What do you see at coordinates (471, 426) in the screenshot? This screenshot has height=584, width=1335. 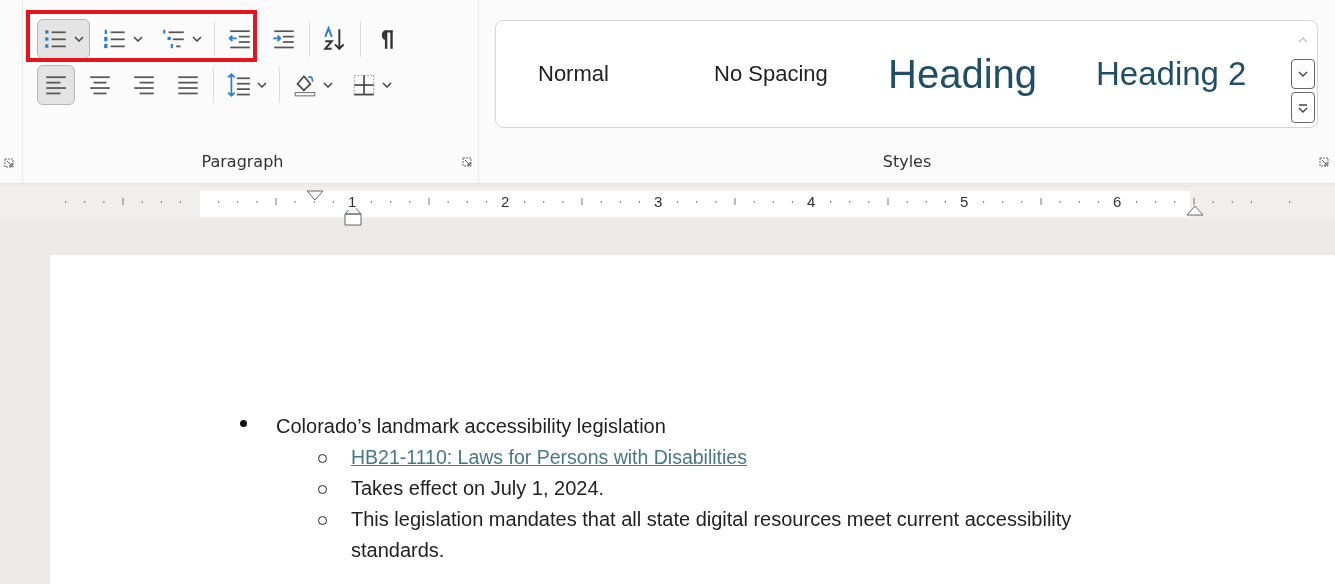 I see `list-item-text: Colorado’s landmark accessibility legislation` at bounding box center [471, 426].